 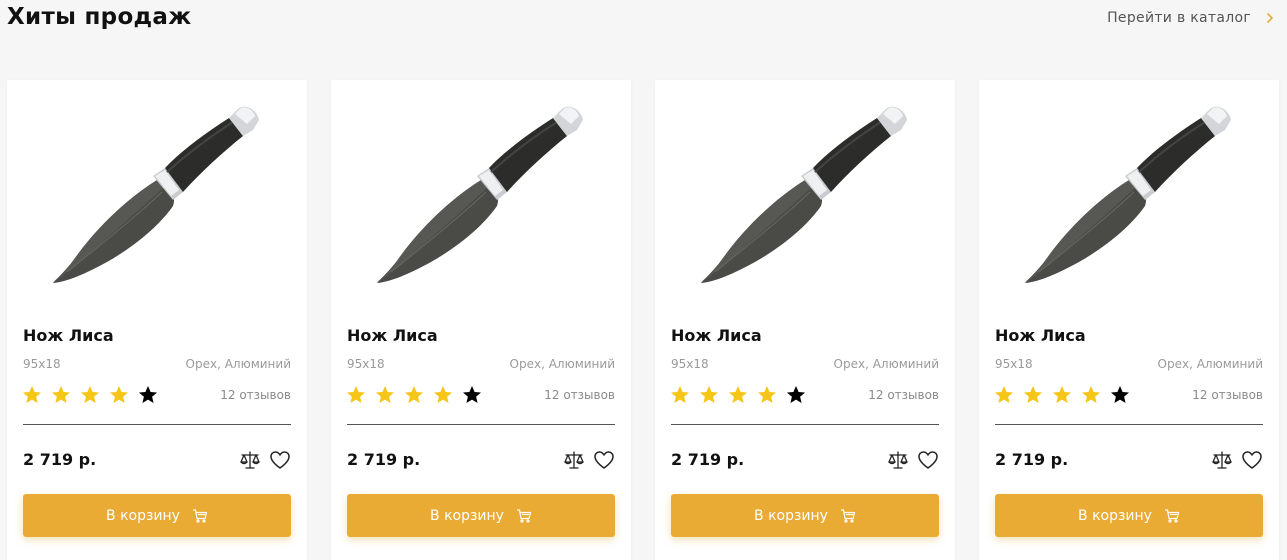 I want to click on chevron-right-icon, so click(x=1270, y=18).